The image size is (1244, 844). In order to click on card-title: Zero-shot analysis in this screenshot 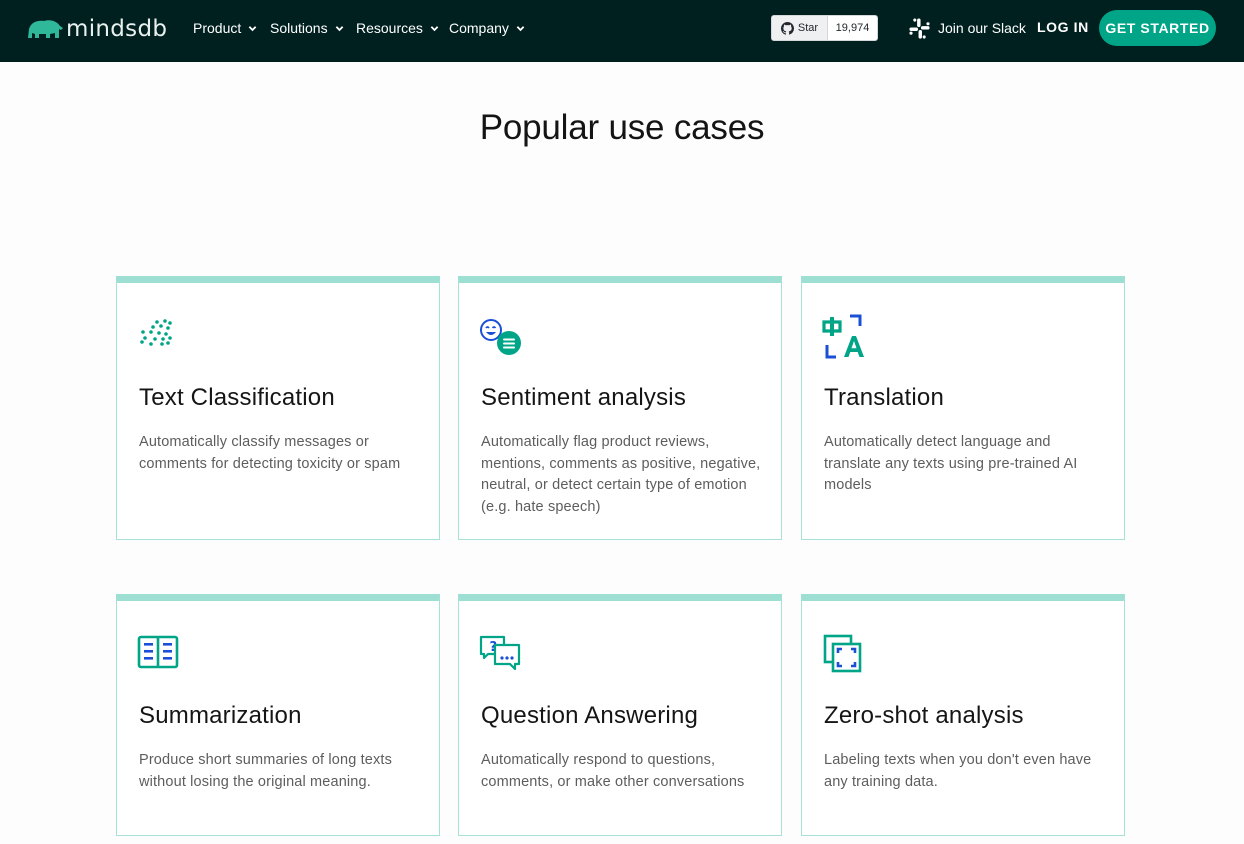, I will do `click(924, 715)`.